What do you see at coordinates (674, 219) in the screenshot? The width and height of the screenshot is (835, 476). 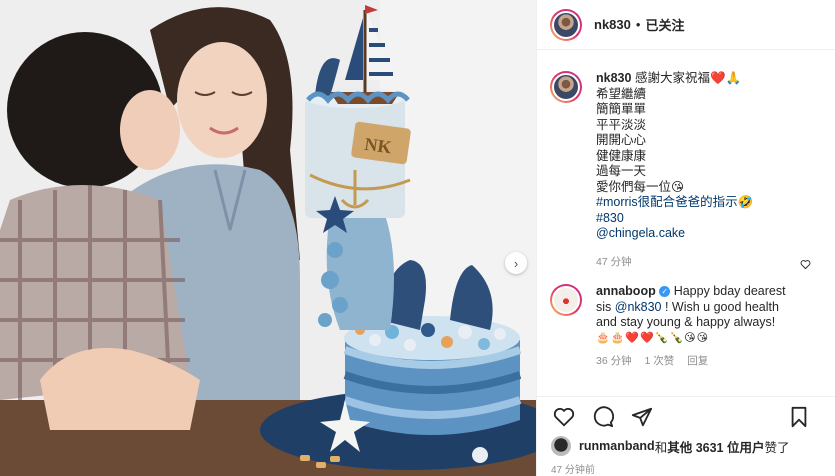 I see `caption-hashtag-830: #830` at bounding box center [674, 219].